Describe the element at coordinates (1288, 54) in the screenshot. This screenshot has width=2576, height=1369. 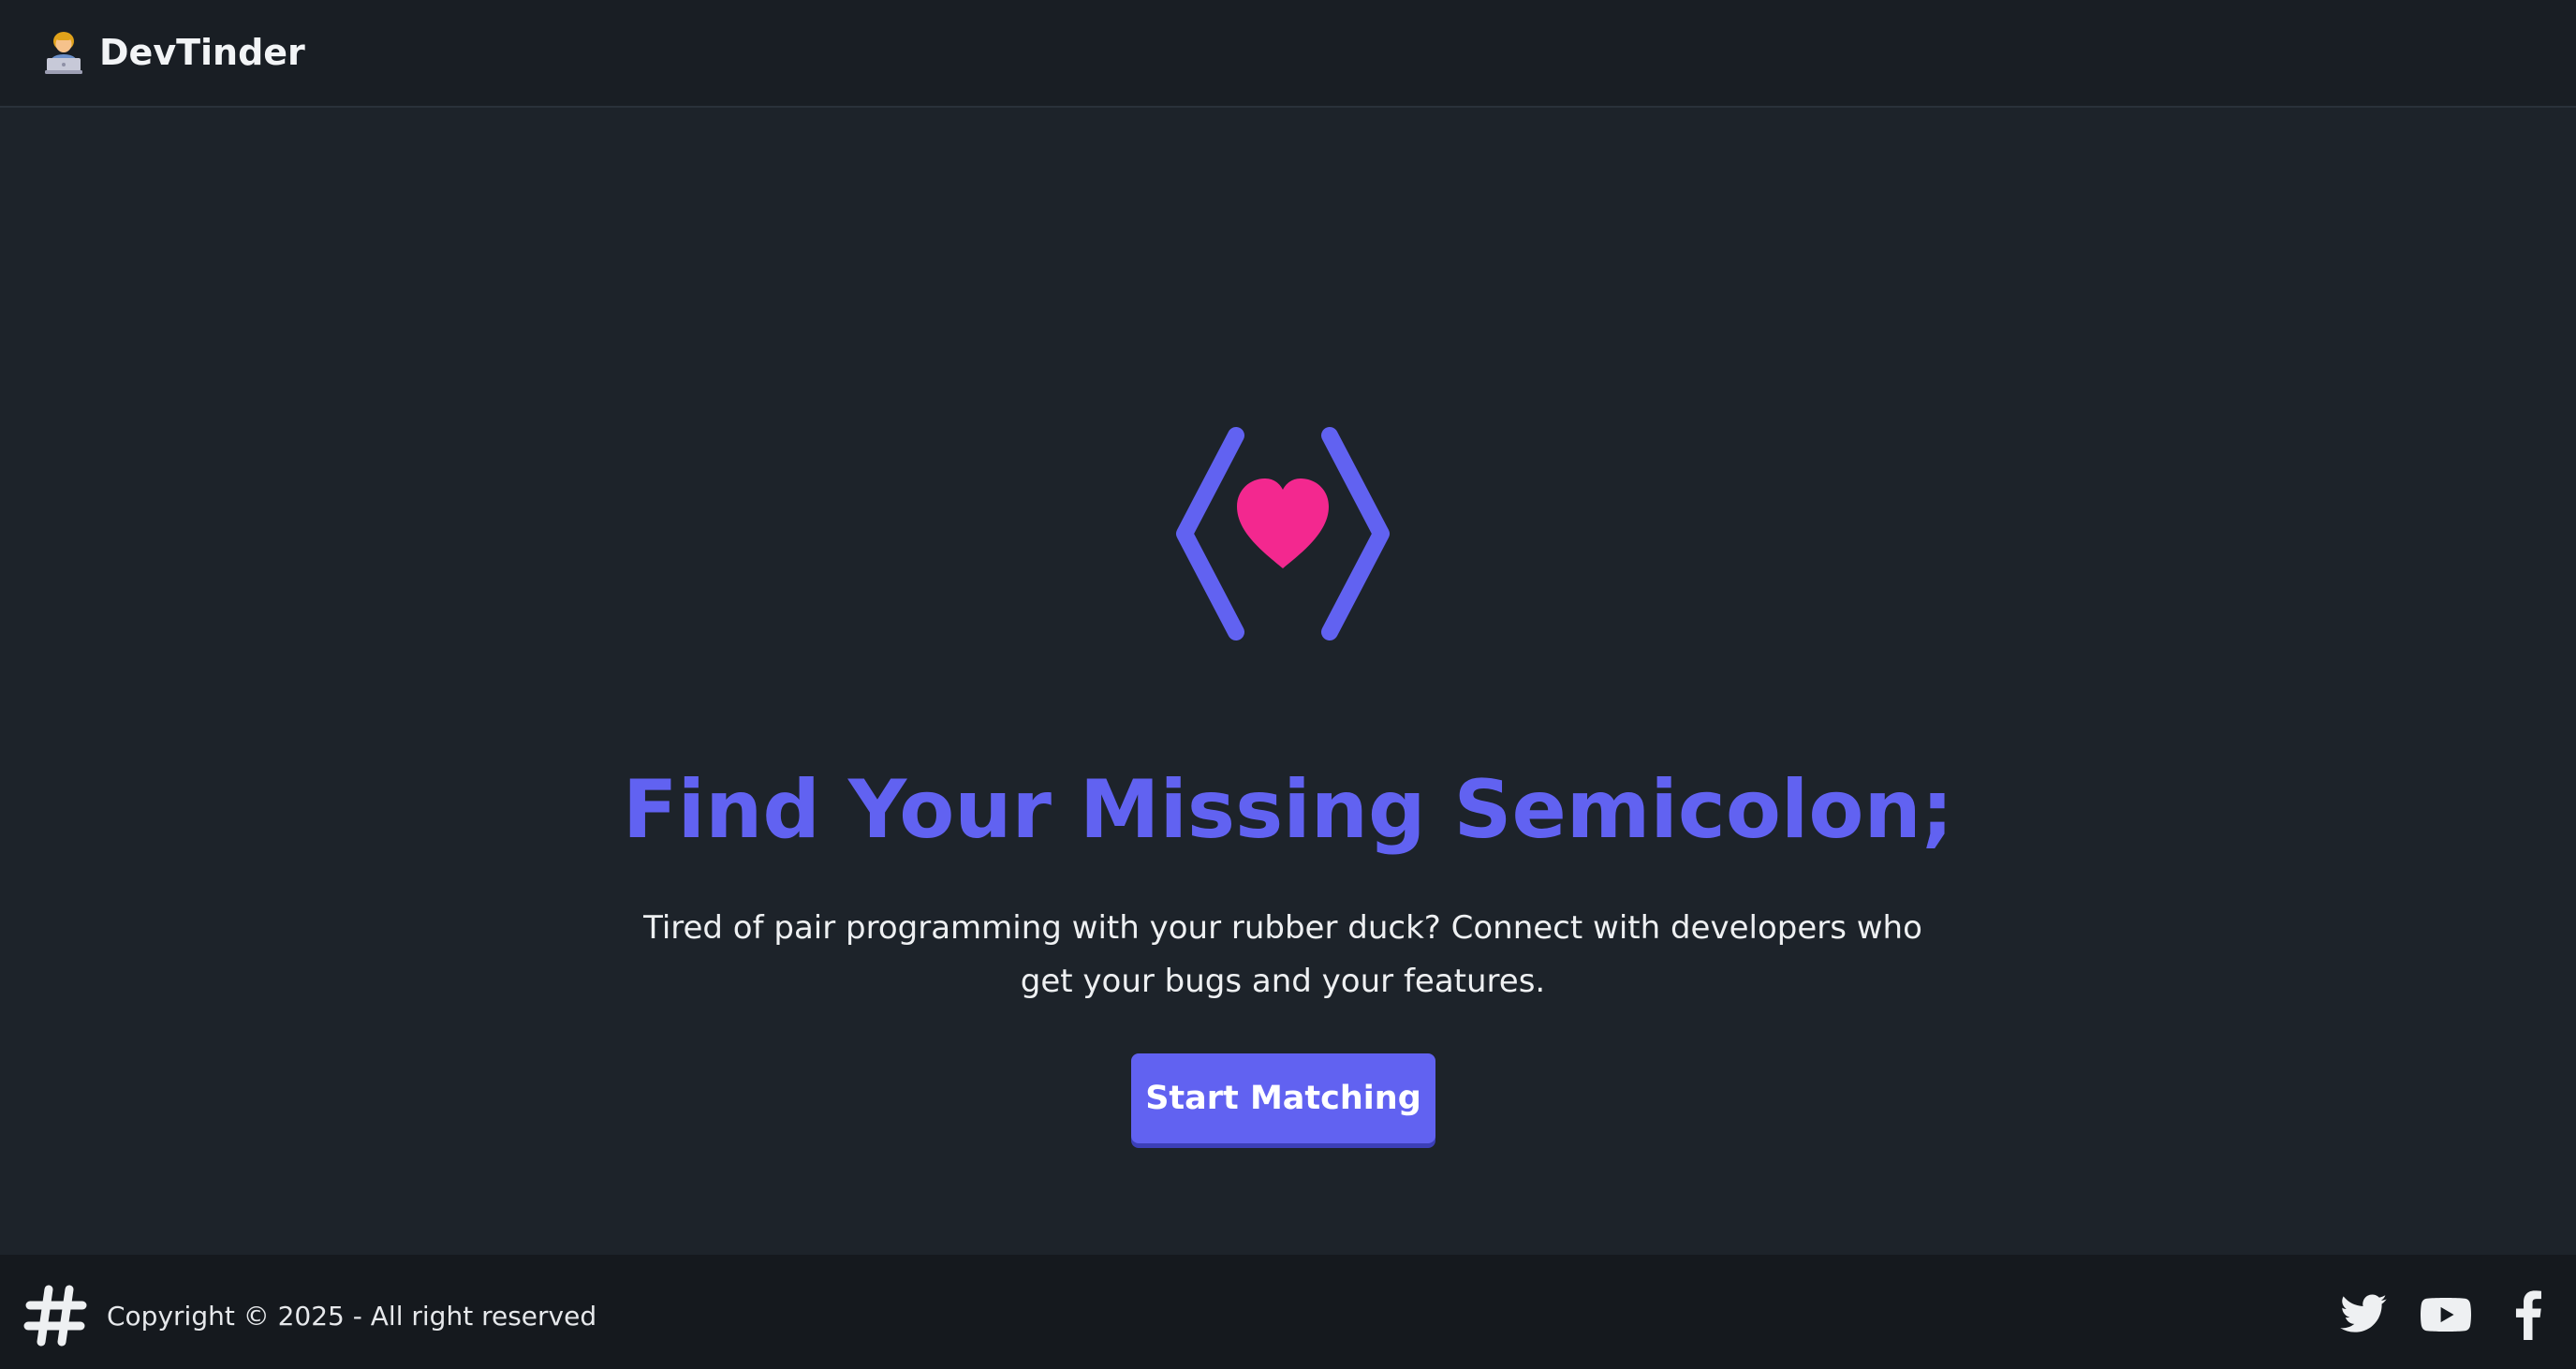
I see `navbar: DevTinder` at that location.